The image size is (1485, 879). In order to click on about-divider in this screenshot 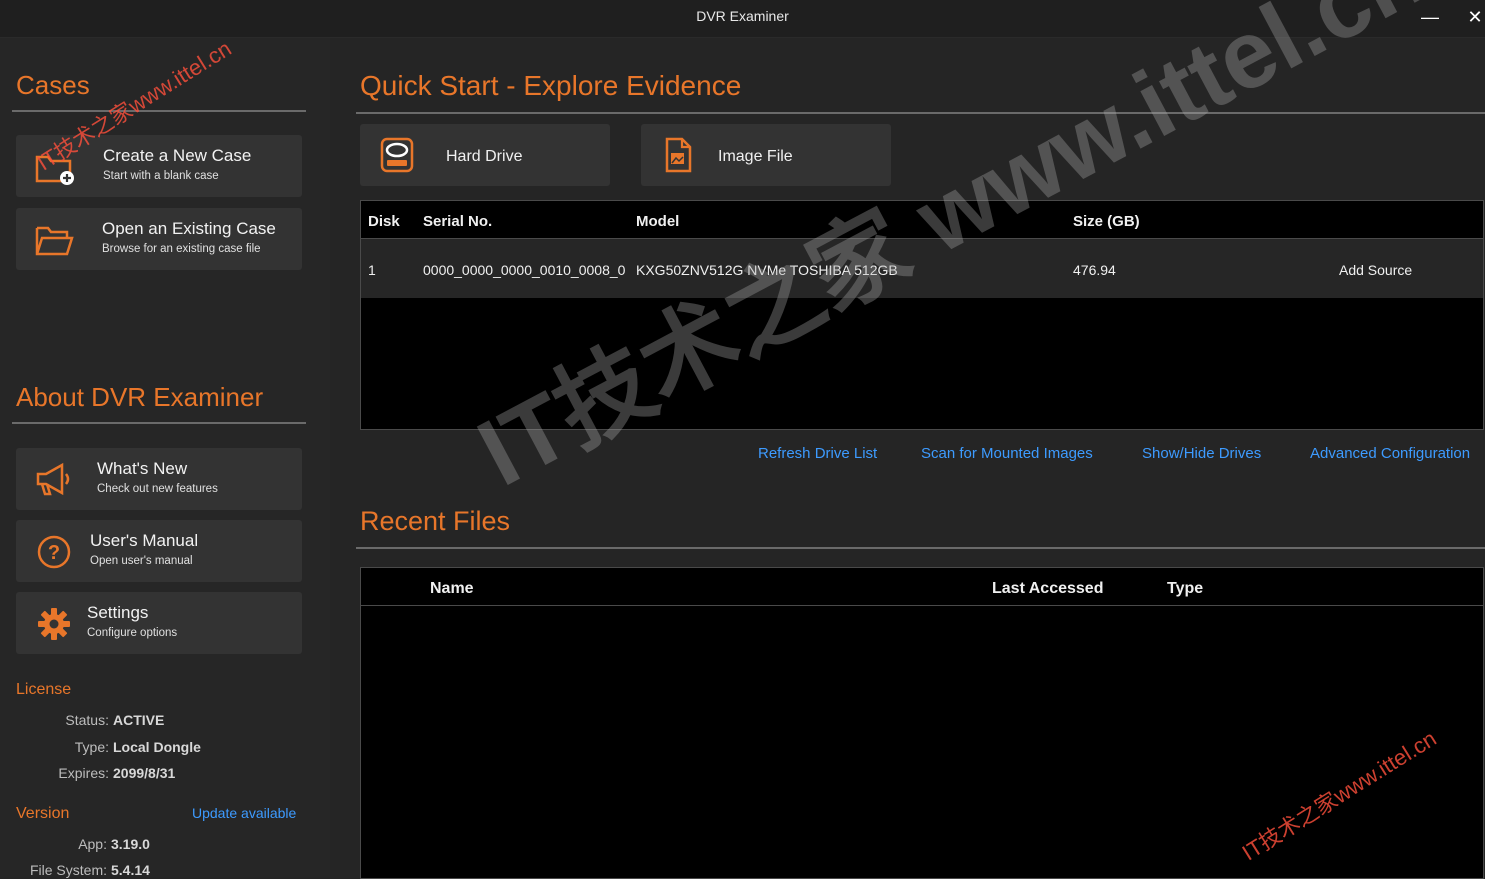, I will do `click(159, 423)`.